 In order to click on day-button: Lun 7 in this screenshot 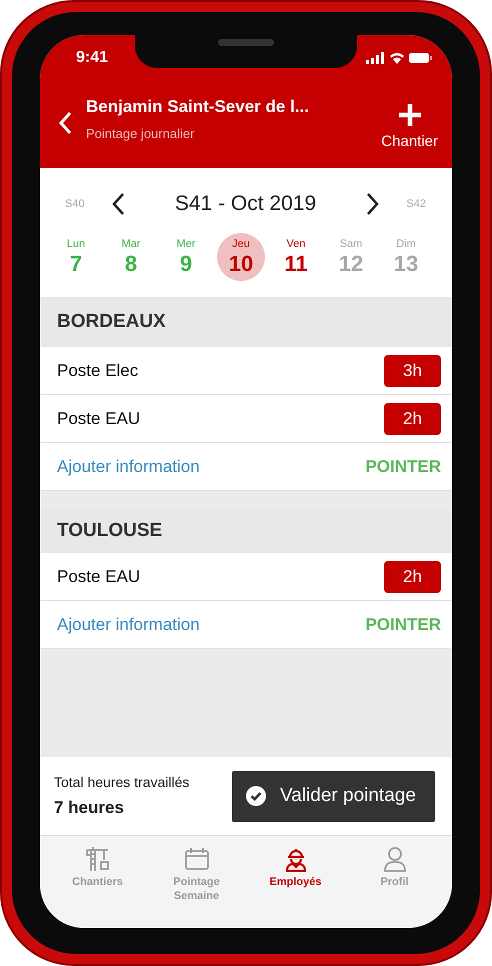, I will do `click(76, 257)`.